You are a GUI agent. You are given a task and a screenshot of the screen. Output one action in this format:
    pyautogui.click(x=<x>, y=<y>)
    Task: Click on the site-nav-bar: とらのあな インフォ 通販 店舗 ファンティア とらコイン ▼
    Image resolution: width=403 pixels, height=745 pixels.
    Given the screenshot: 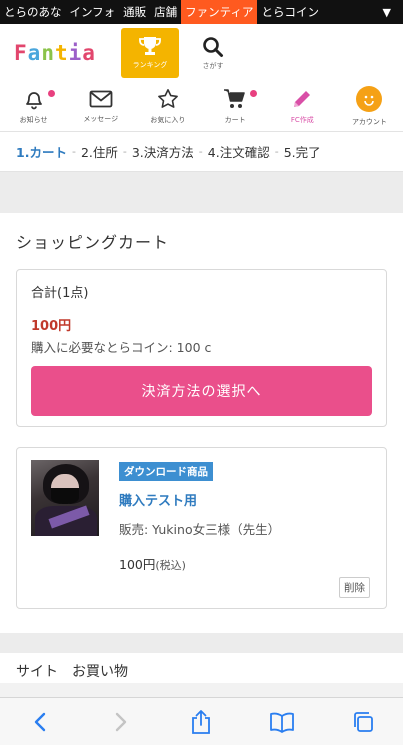 What is the action you would take?
    pyautogui.click(x=201, y=12)
    